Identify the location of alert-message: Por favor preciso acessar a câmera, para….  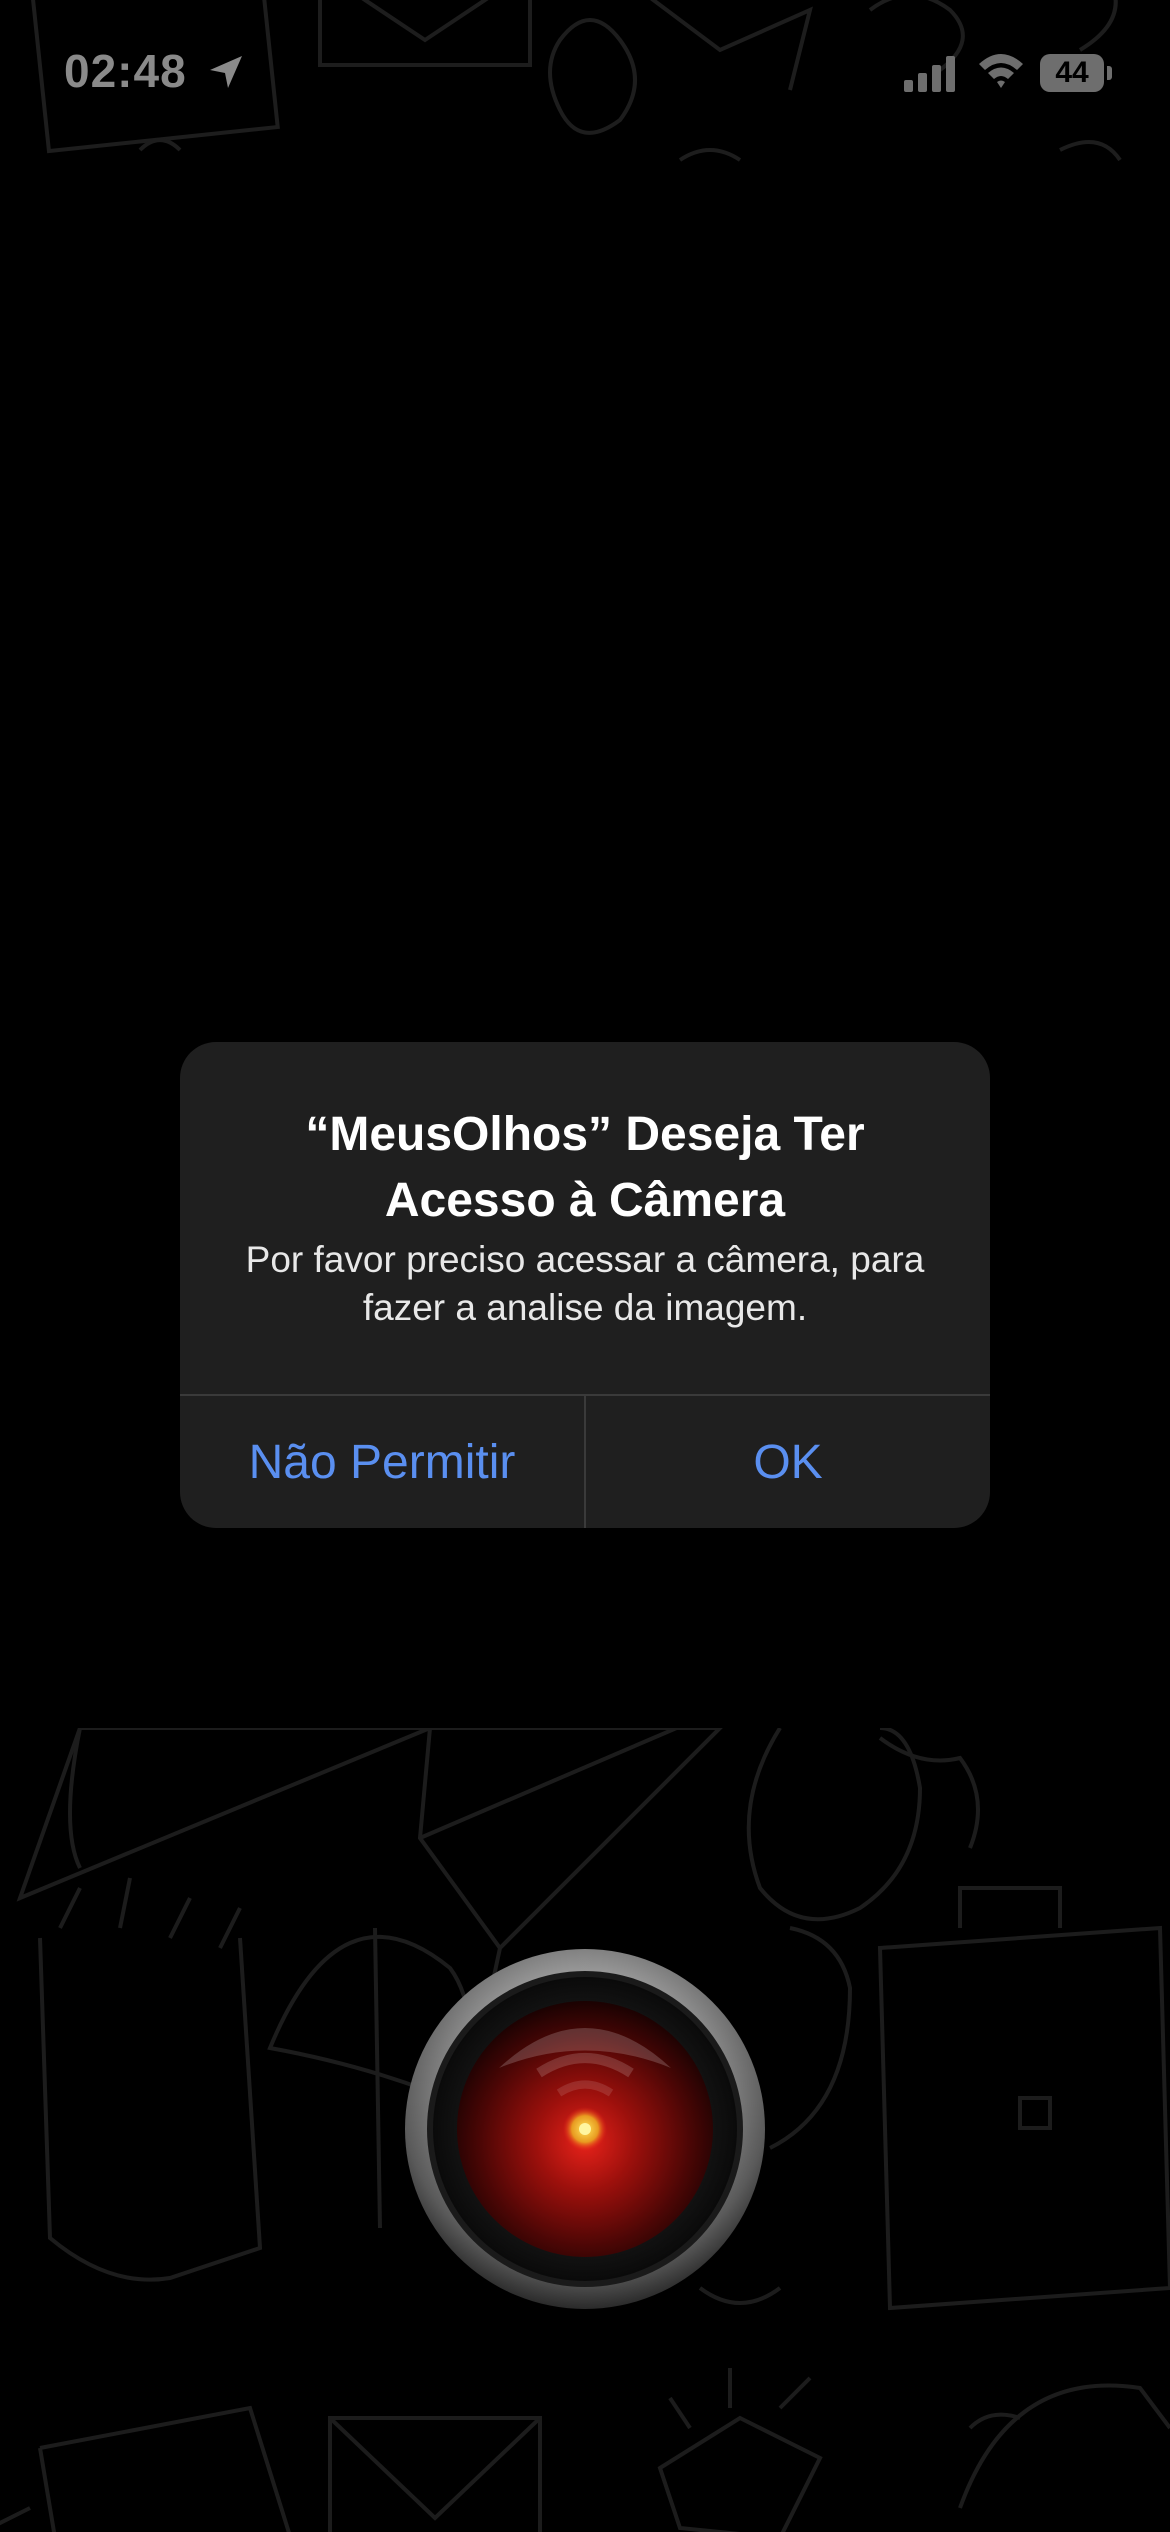
(585, 1283).